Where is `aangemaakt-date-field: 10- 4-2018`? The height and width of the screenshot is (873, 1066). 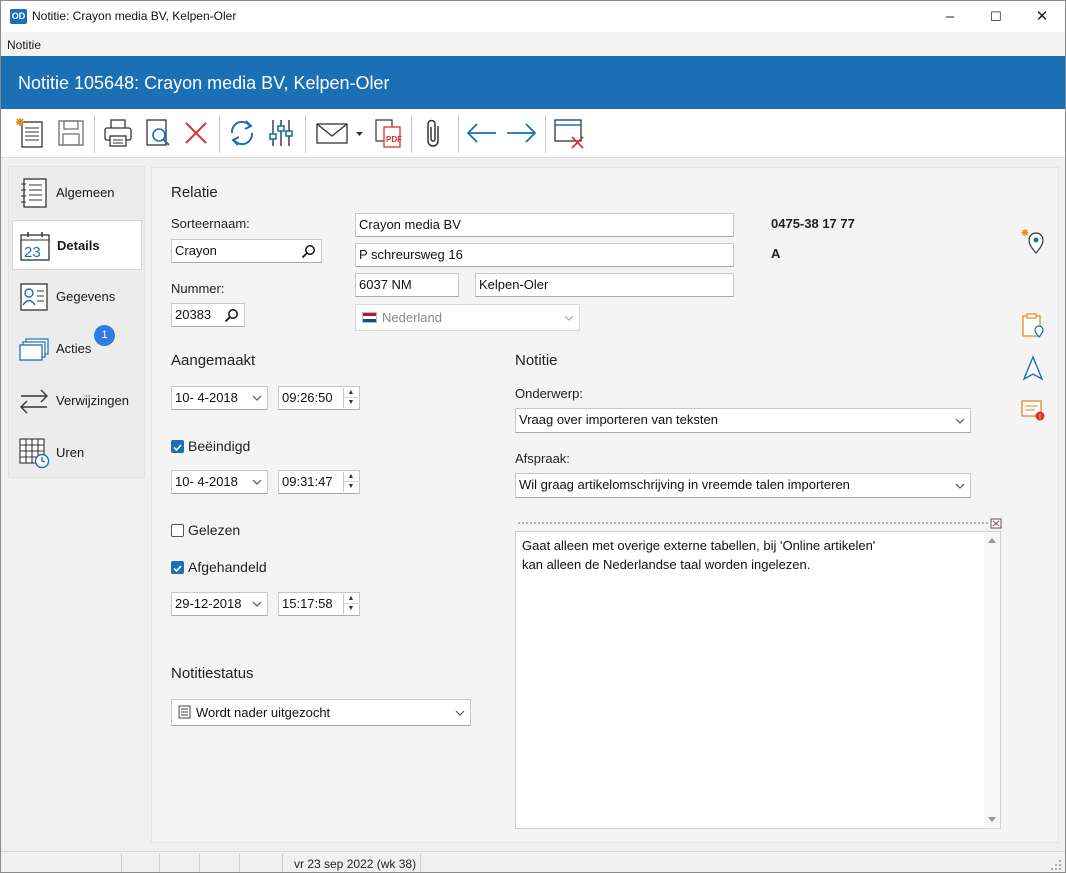 aangemaakt-date-field: 10- 4-2018 is located at coordinates (219, 398).